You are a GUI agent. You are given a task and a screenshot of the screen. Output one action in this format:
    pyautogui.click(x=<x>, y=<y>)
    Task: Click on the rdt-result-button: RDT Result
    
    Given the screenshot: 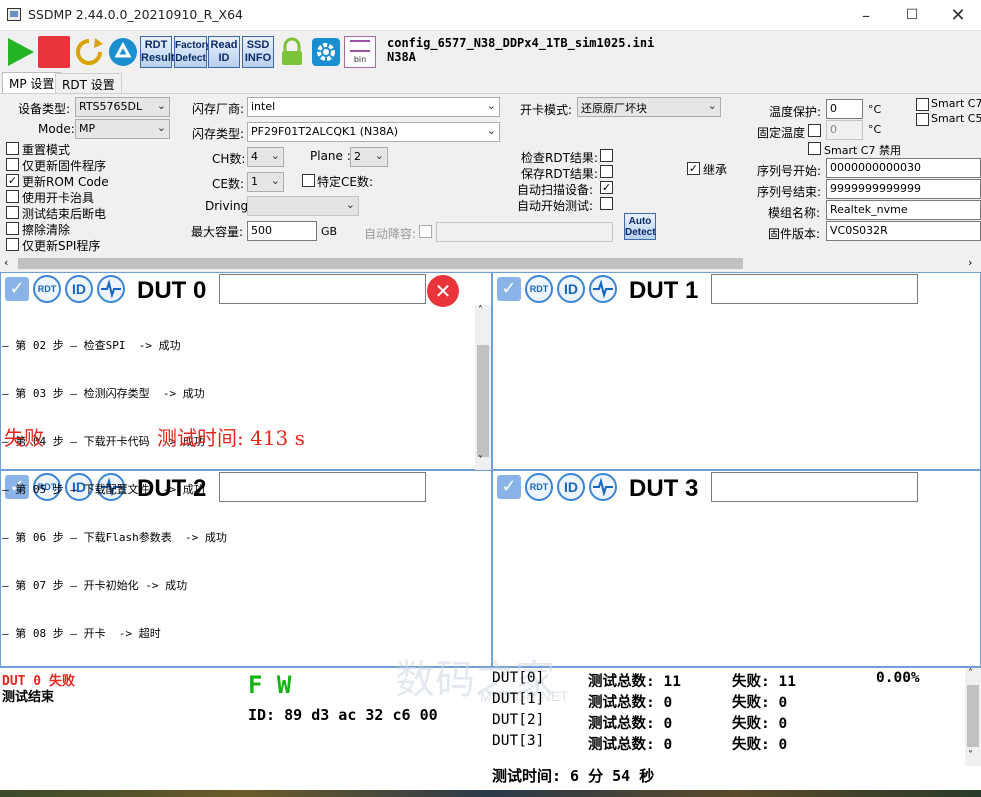 What is the action you would take?
    pyautogui.click(x=157, y=52)
    